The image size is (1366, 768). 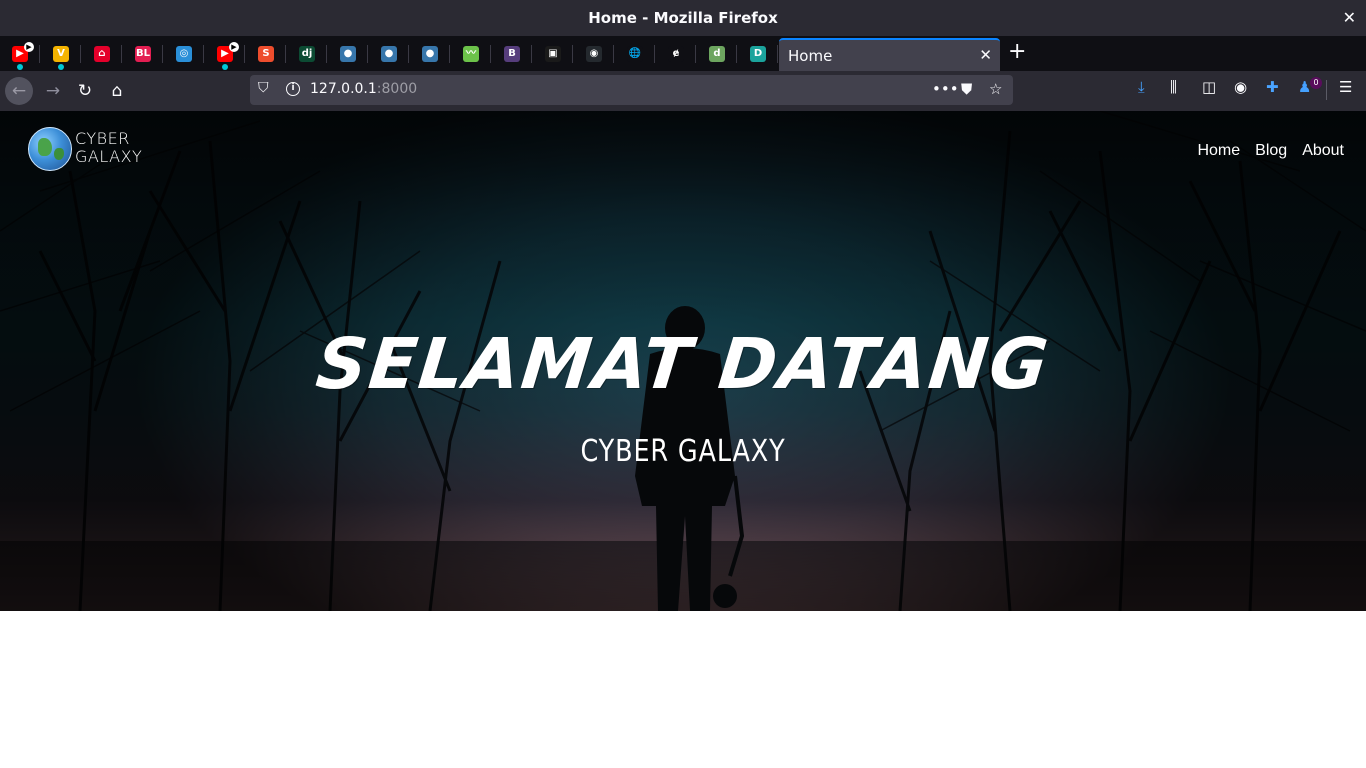 I want to click on pinned-tab: 〰, so click(x=471, y=53).